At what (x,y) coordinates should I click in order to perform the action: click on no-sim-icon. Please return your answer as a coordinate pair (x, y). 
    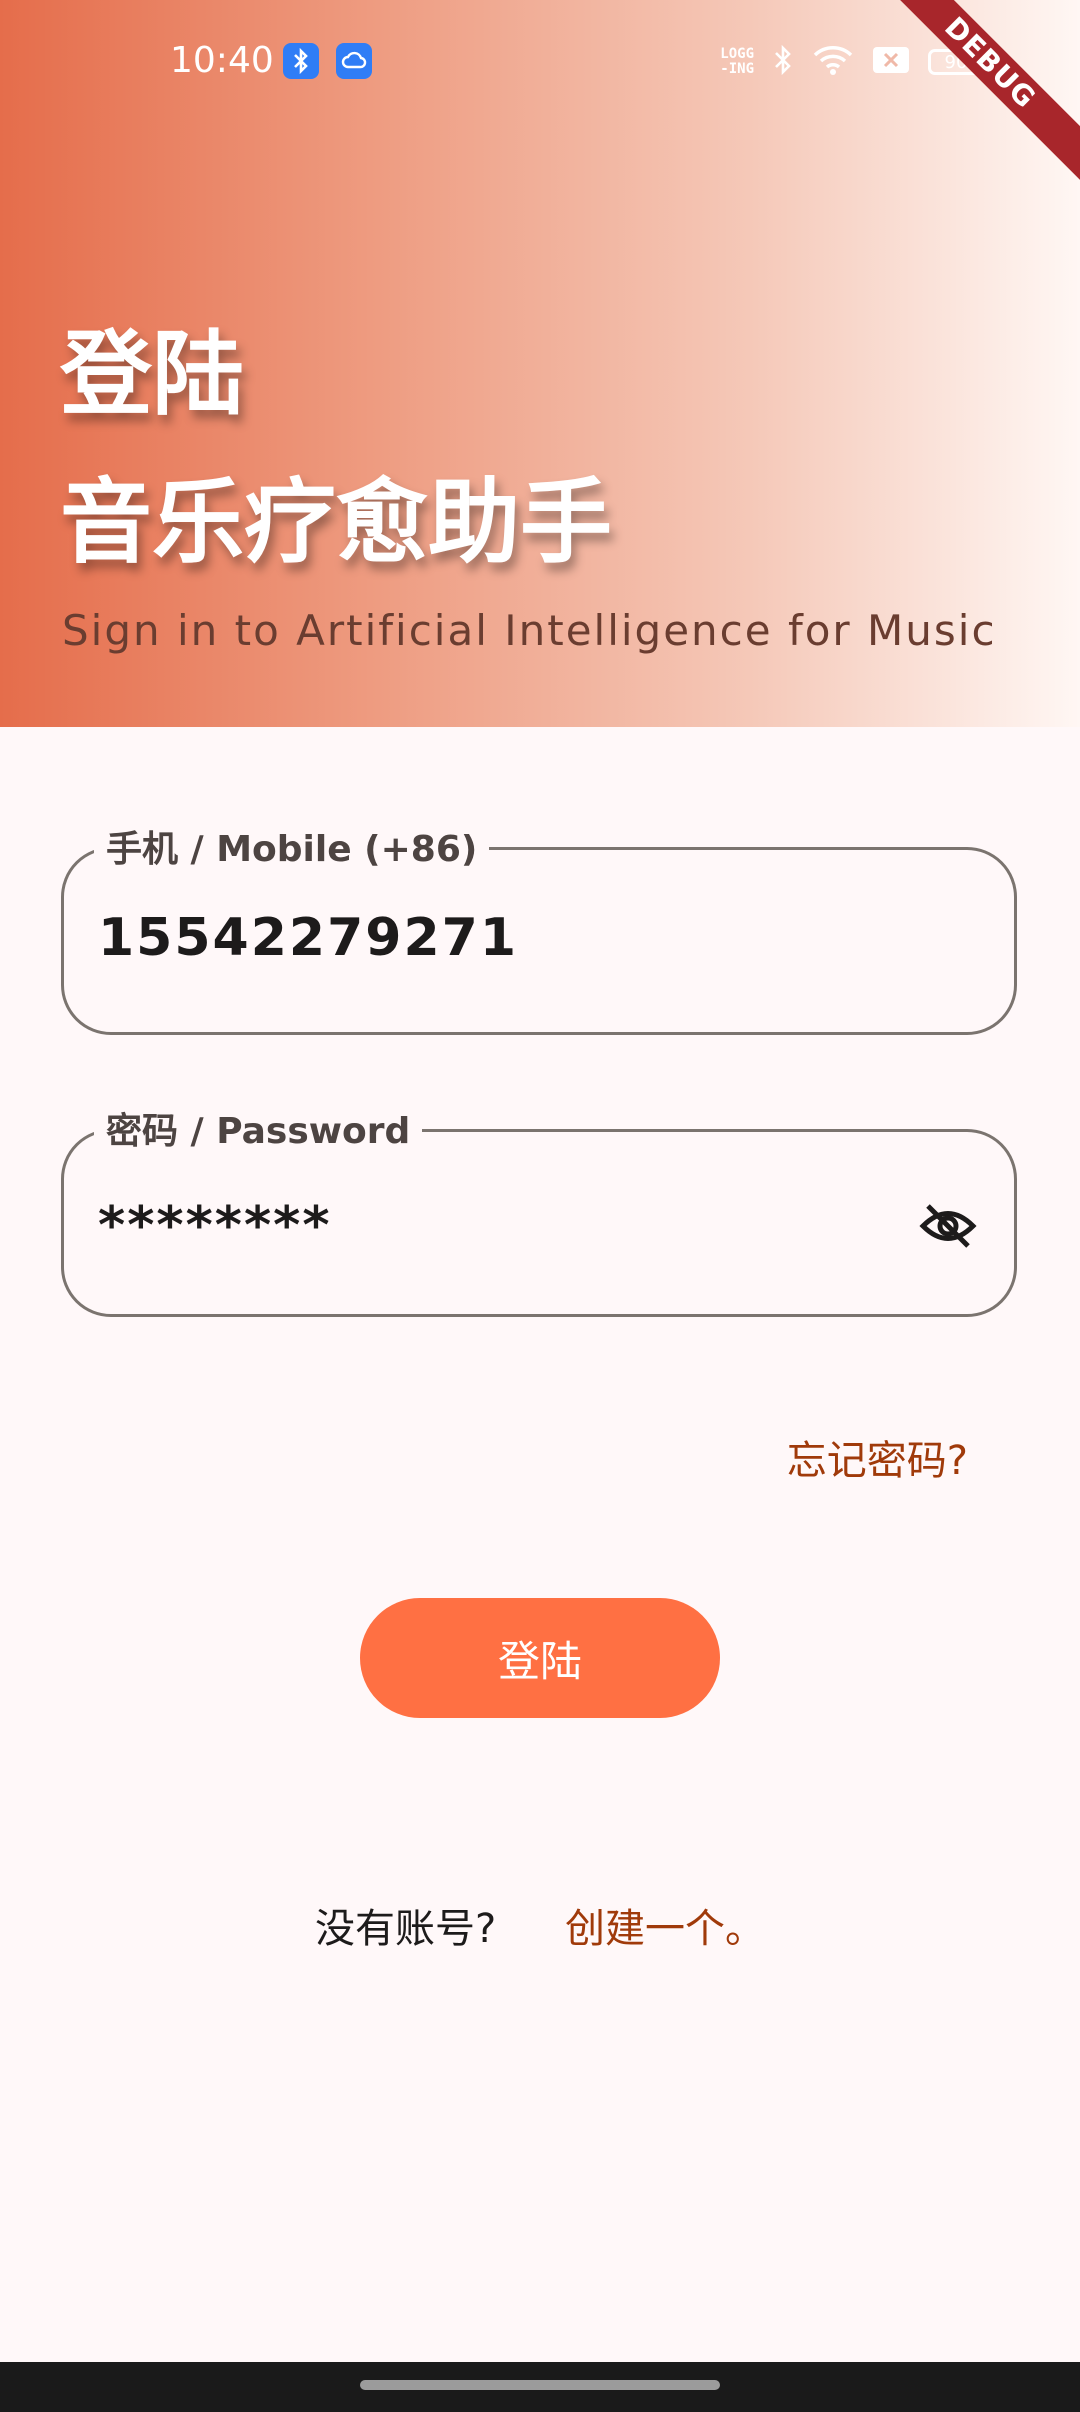
    Looking at the image, I should click on (891, 62).